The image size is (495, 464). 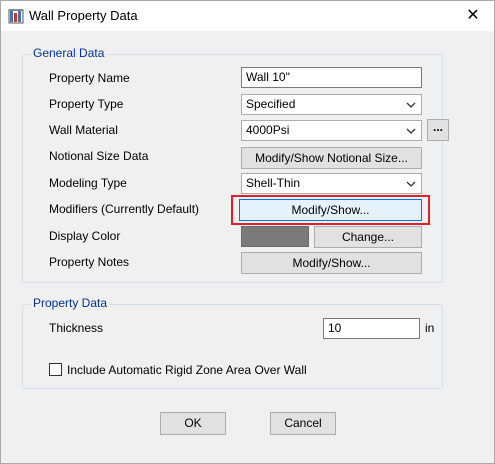 I want to click on display-color-label: Display Color, so click(x=85, y=236).